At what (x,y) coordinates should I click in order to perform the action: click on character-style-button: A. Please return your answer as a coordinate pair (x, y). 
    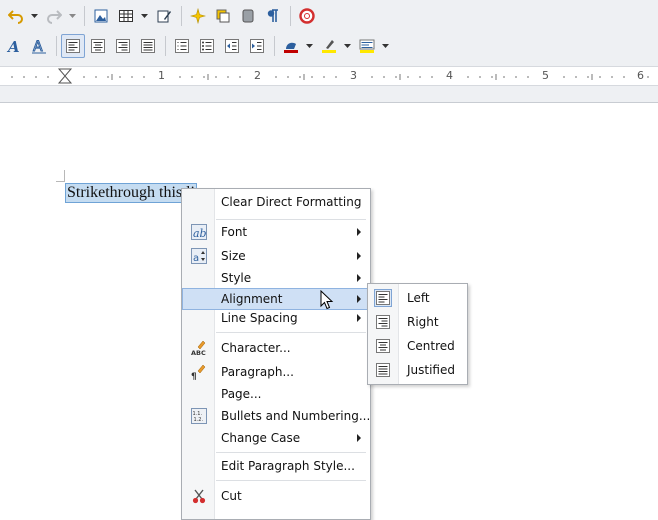
    Looking at the image, I should click on (14, 46).